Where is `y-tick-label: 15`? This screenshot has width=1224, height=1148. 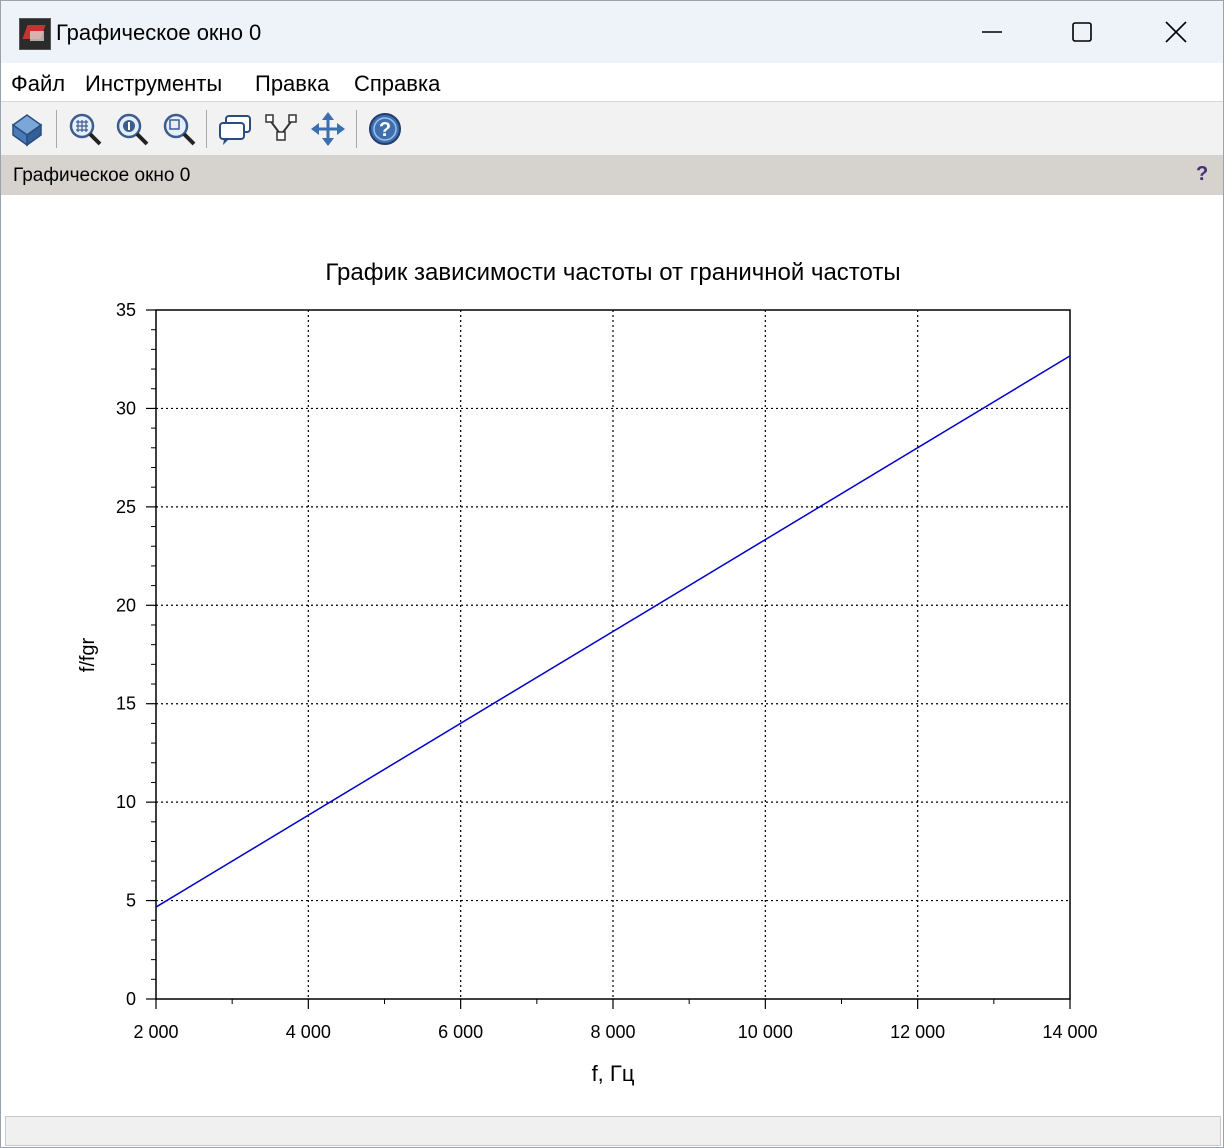 y-tick-label: 15 is located at coordinates (126, 704).